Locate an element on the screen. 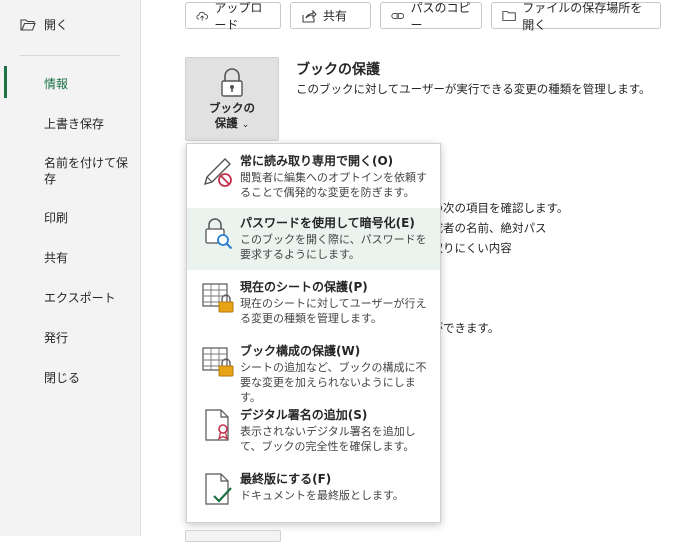  sidebar-item-publish: 発行 is located at coordinates (87, 338).